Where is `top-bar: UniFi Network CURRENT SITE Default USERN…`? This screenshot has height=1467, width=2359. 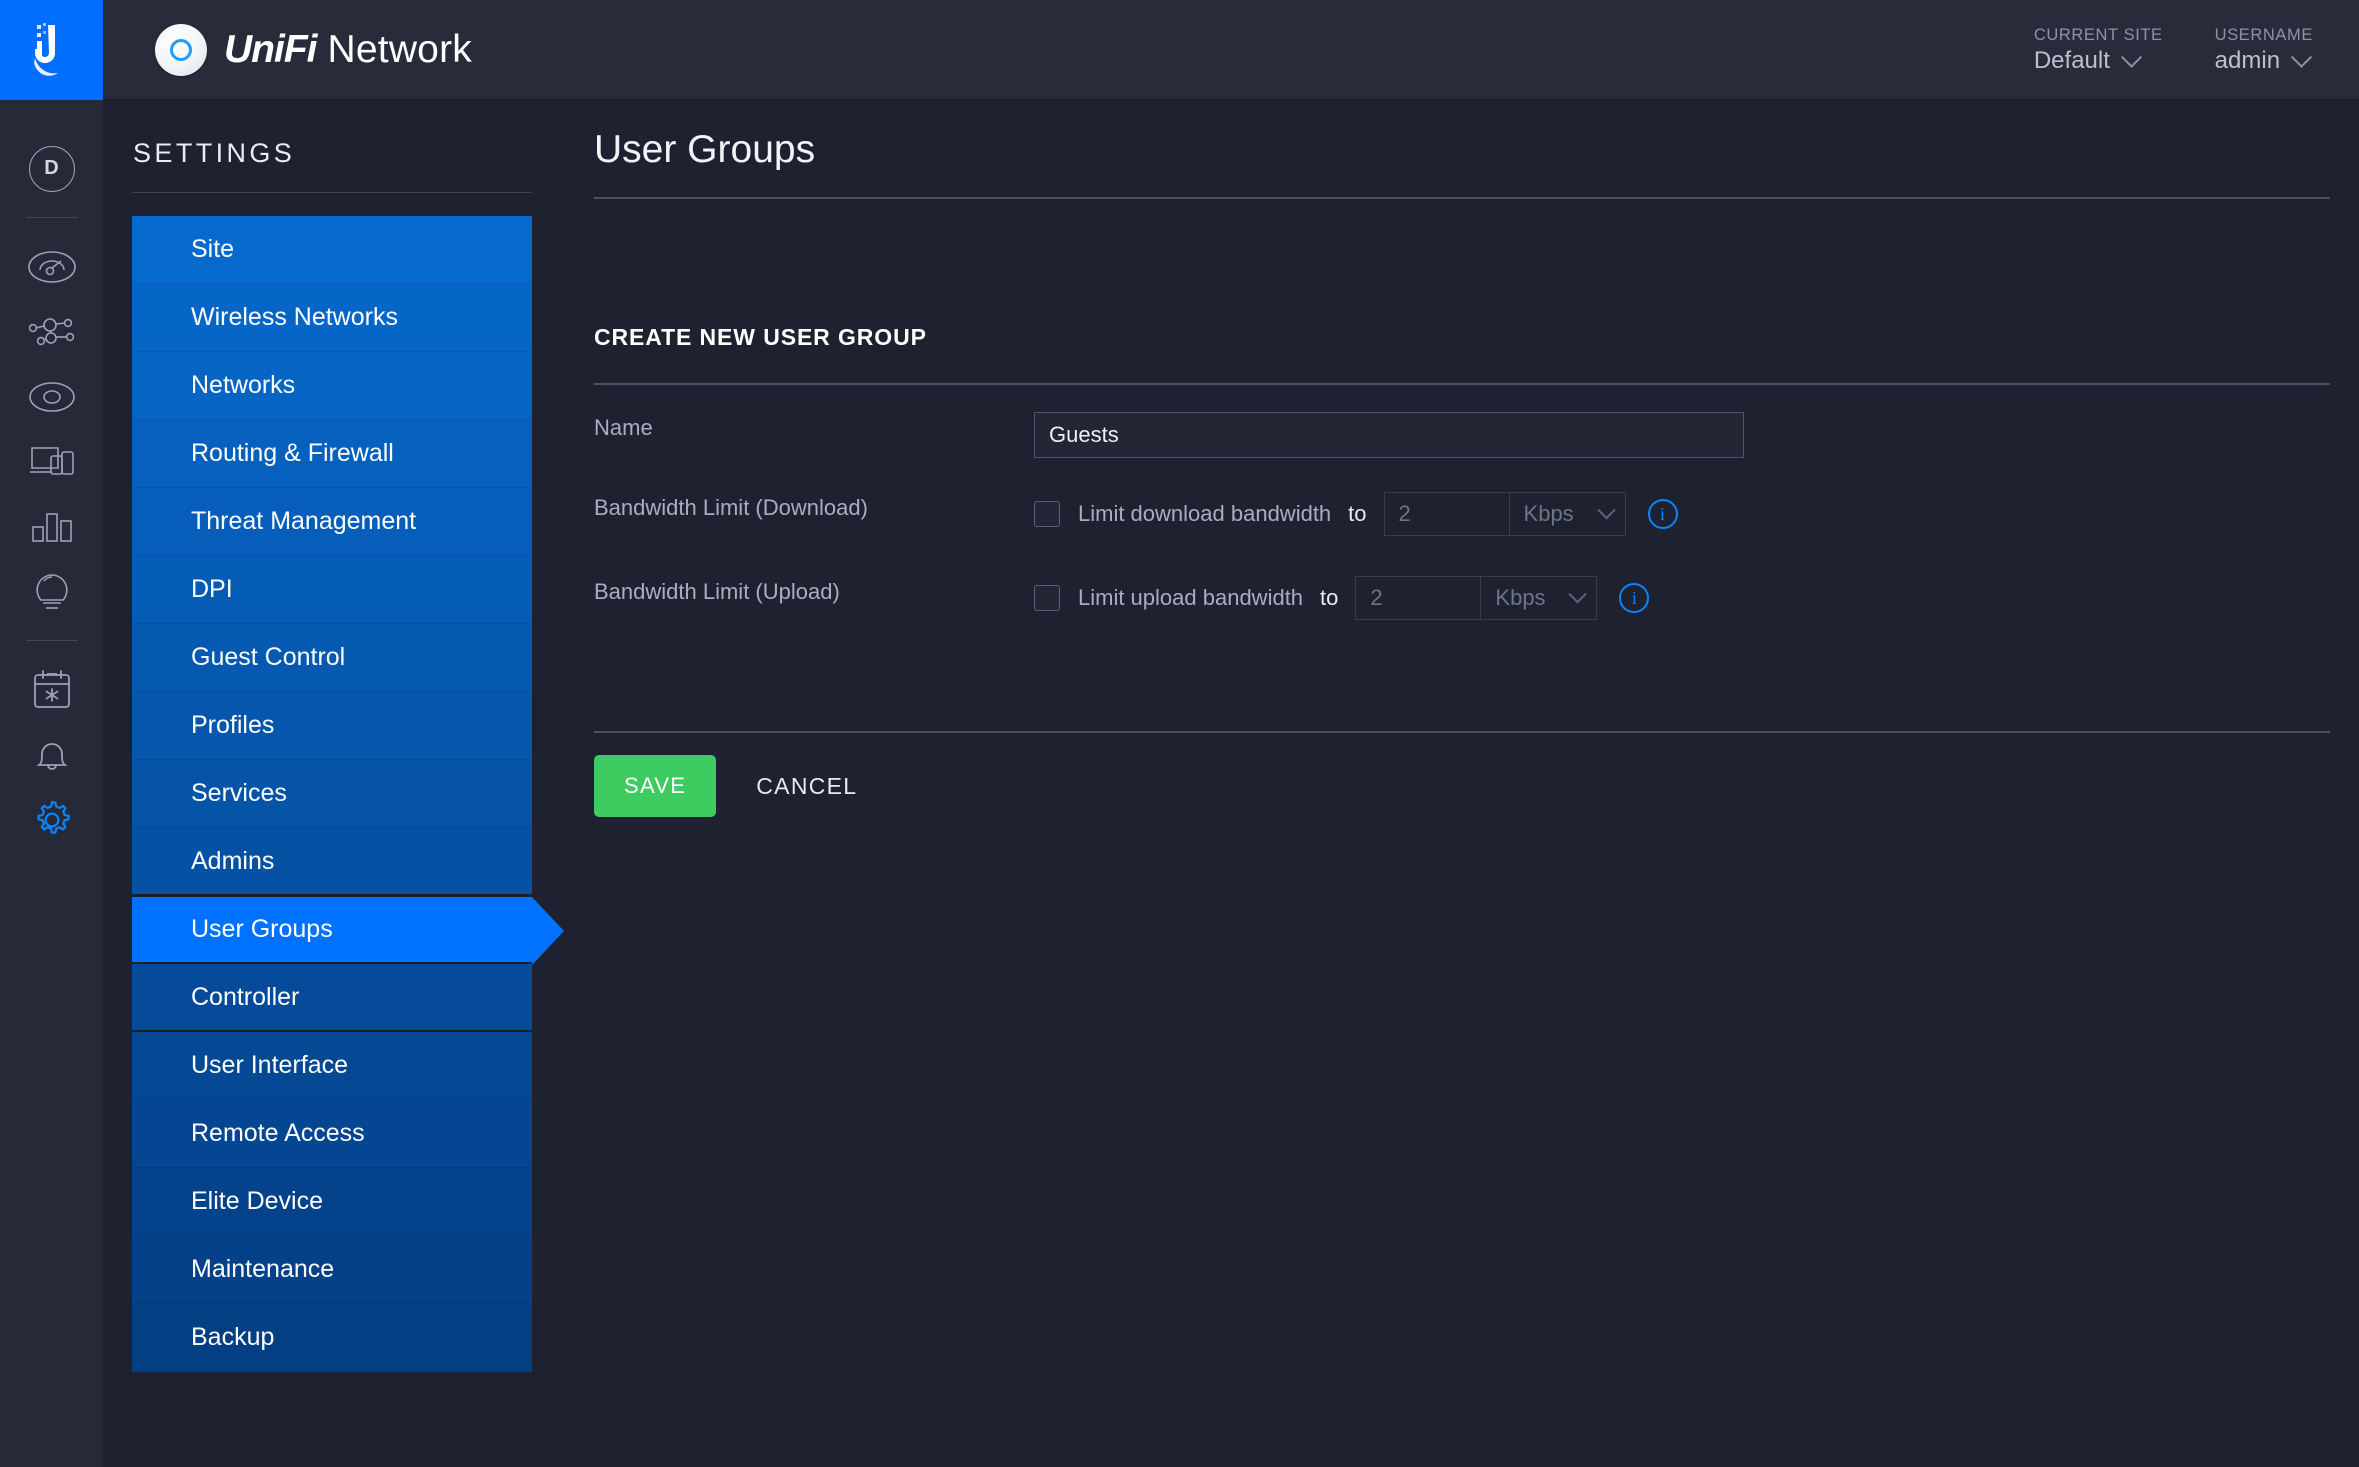 top-bar: UniFi Network CURRENT SITE Default USERN… is located at coordinates (1179, 50).